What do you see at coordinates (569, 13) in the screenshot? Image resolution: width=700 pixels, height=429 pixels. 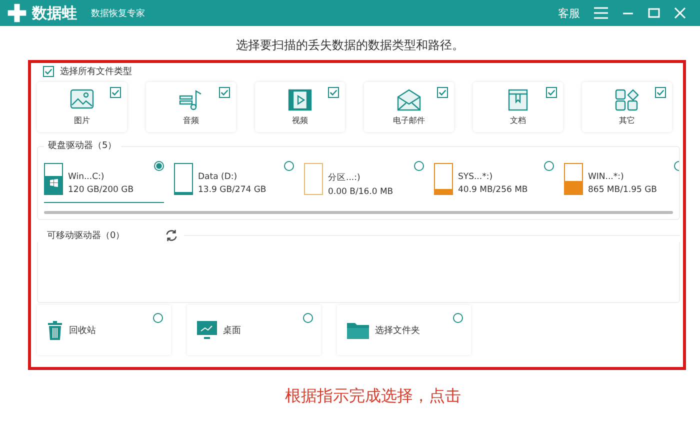 I see `customer-service-link: 客服` at bounding box center [569, 13].